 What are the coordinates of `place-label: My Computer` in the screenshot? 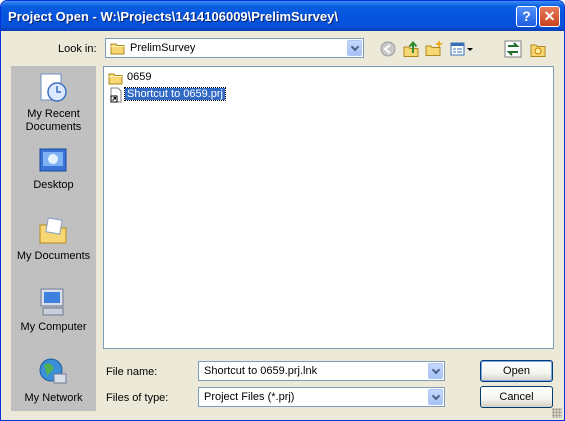 It's located at (53, 327).